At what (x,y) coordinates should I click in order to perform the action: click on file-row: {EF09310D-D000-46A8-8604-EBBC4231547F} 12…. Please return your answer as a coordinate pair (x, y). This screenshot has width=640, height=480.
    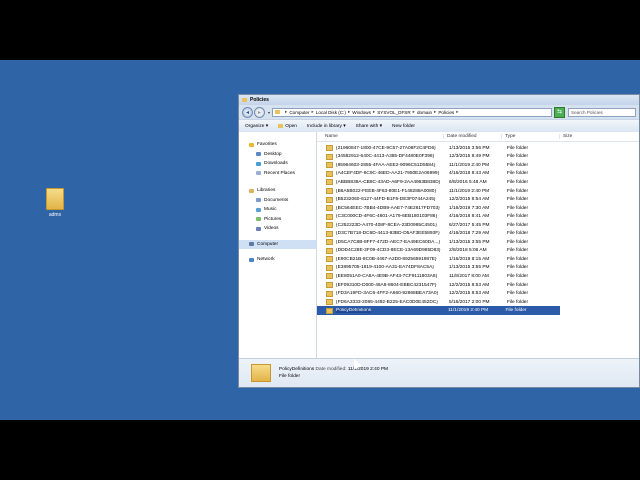
    Looking at the image, I should click on (478, 285).